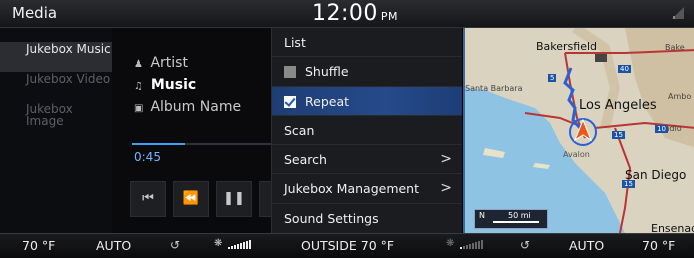 The height and width of the screenshot is (258, 694). I want to click on clock-time: 12:00, so click(345, 13).